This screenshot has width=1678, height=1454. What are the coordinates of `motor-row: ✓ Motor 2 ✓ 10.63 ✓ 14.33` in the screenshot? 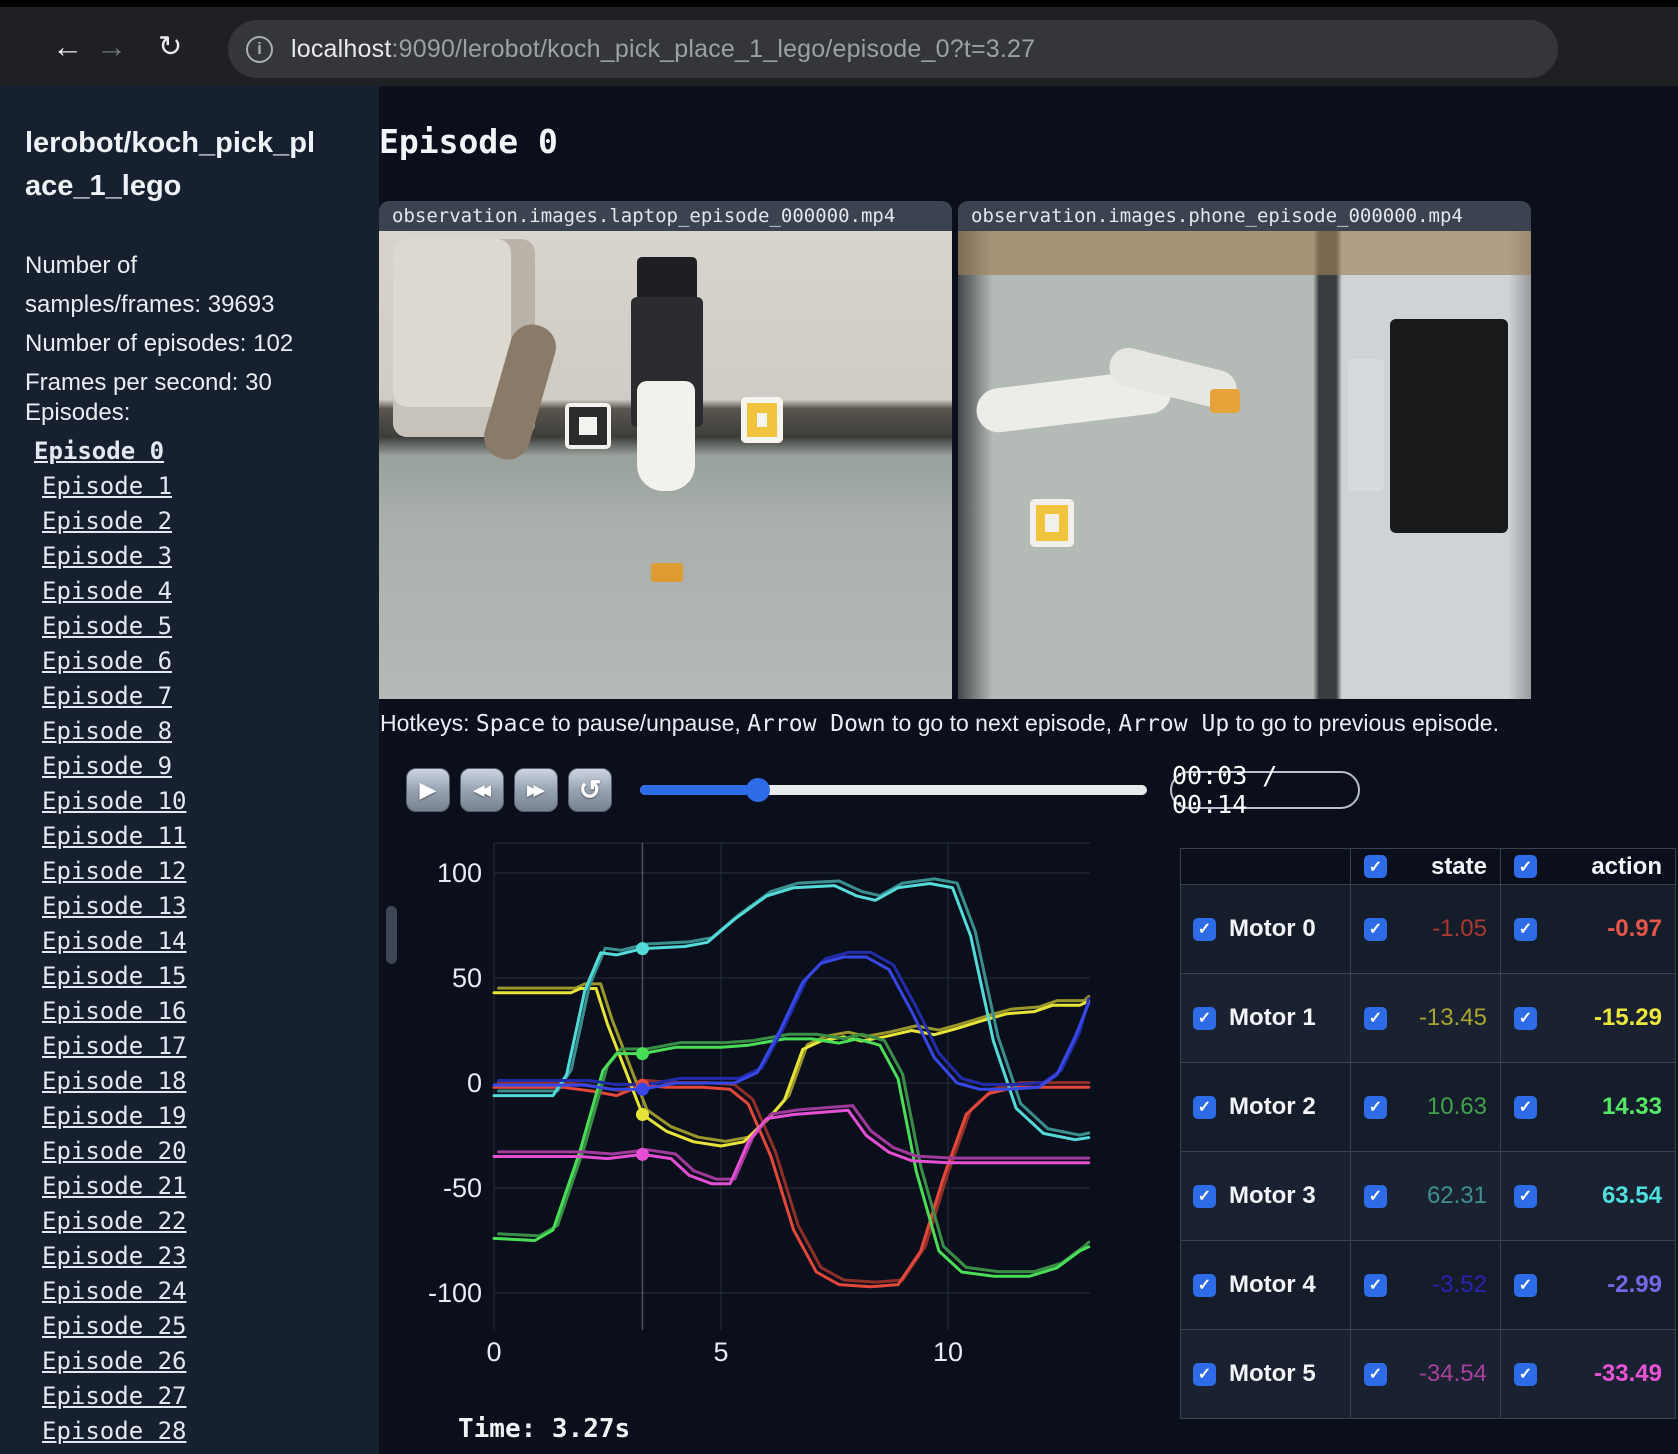 It's located at (1428, 1107).